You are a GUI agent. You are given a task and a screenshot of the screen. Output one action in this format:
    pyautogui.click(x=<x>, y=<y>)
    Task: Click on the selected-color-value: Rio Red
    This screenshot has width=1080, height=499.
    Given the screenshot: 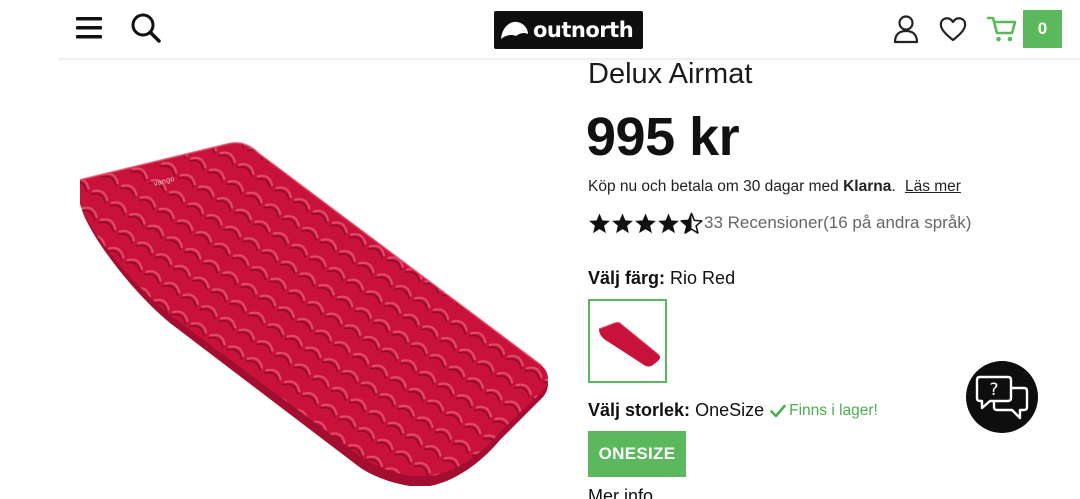 What is the action you would take?
    pyautogui.click(x=703, y=278)
    